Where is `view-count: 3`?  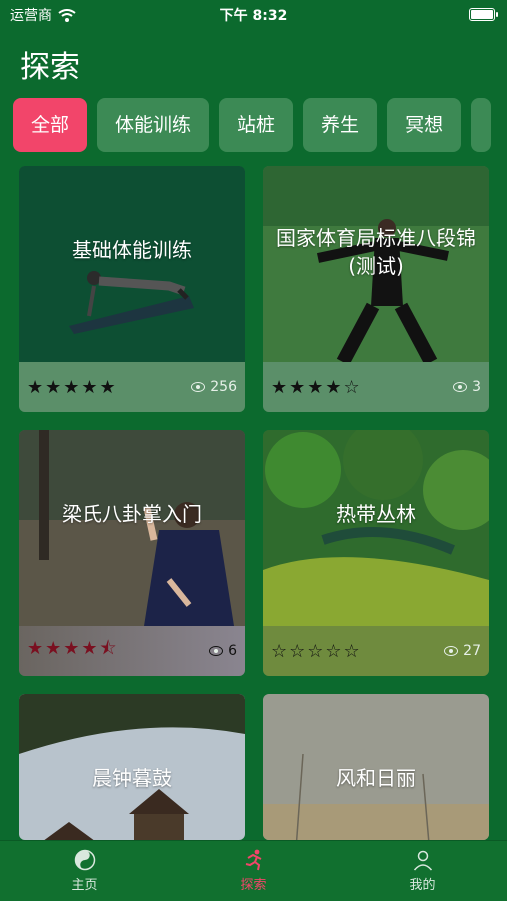 view-count: 3 is located at coordinates (467, 387).